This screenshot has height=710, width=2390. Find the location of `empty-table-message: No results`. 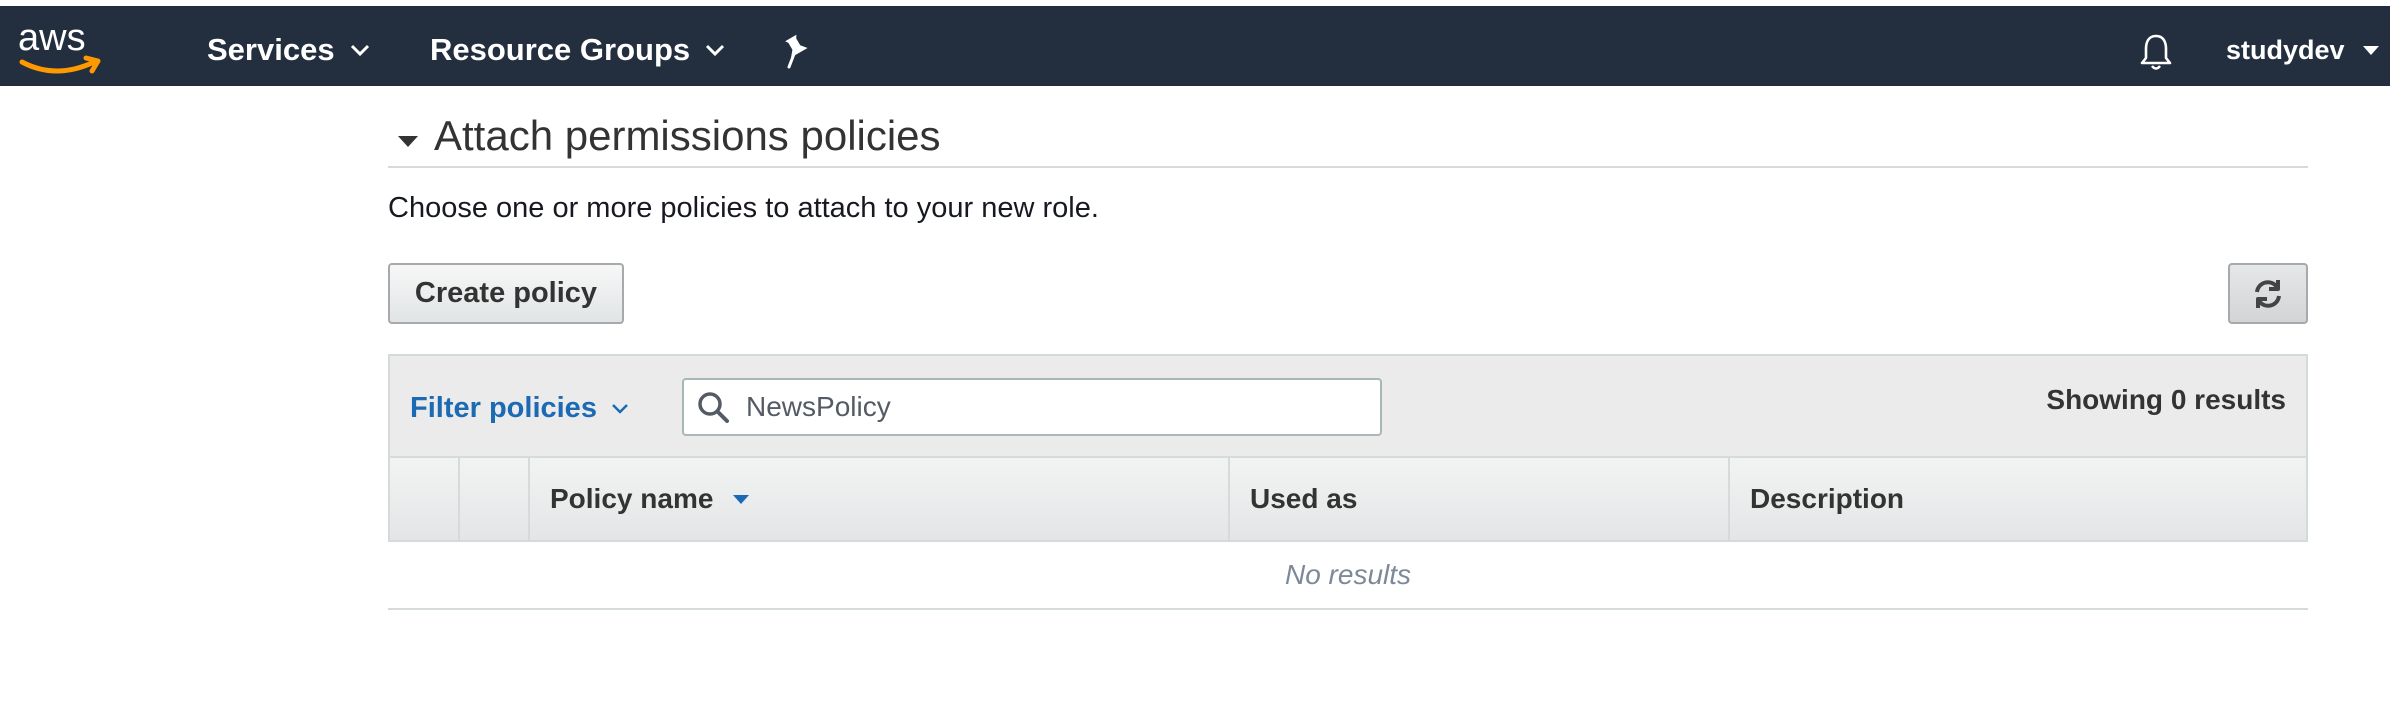

empty-table-message: No results is located at coordinates (1348, 576).